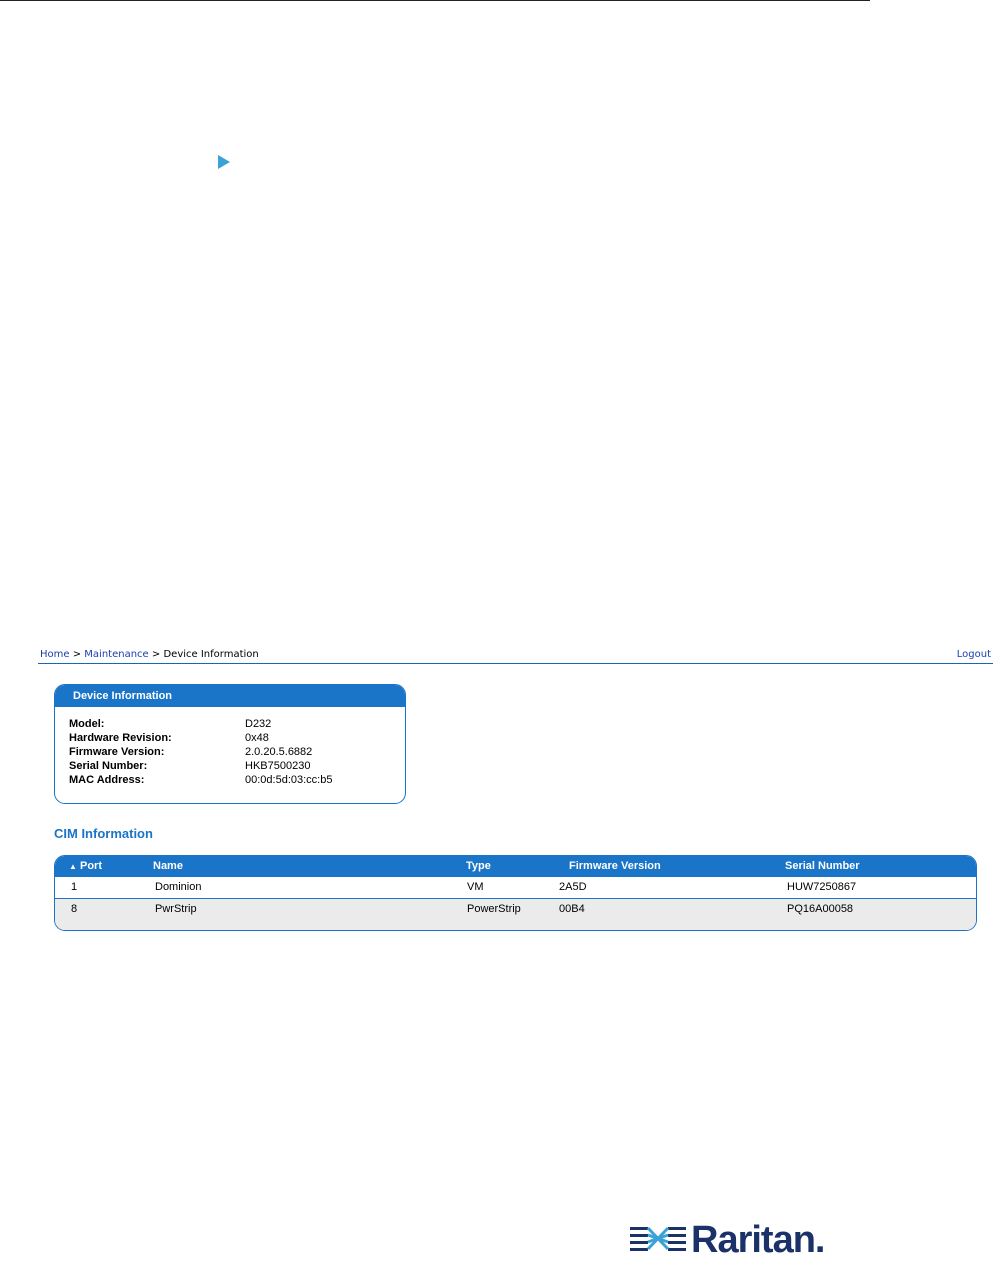  What do you see at coordinates (615, 866) in the screenshot?
I see `column-header-firmware-version: Firmware Version` at bounding box center [615, 866].